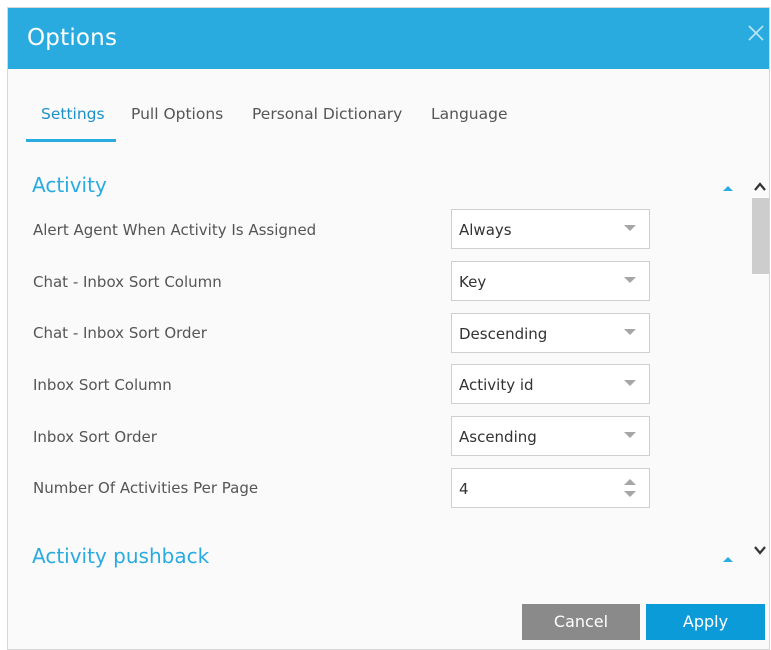  Describe the element at coordinates (630, 482) in the screenshot. I see `stepper-up-icon` at that location.